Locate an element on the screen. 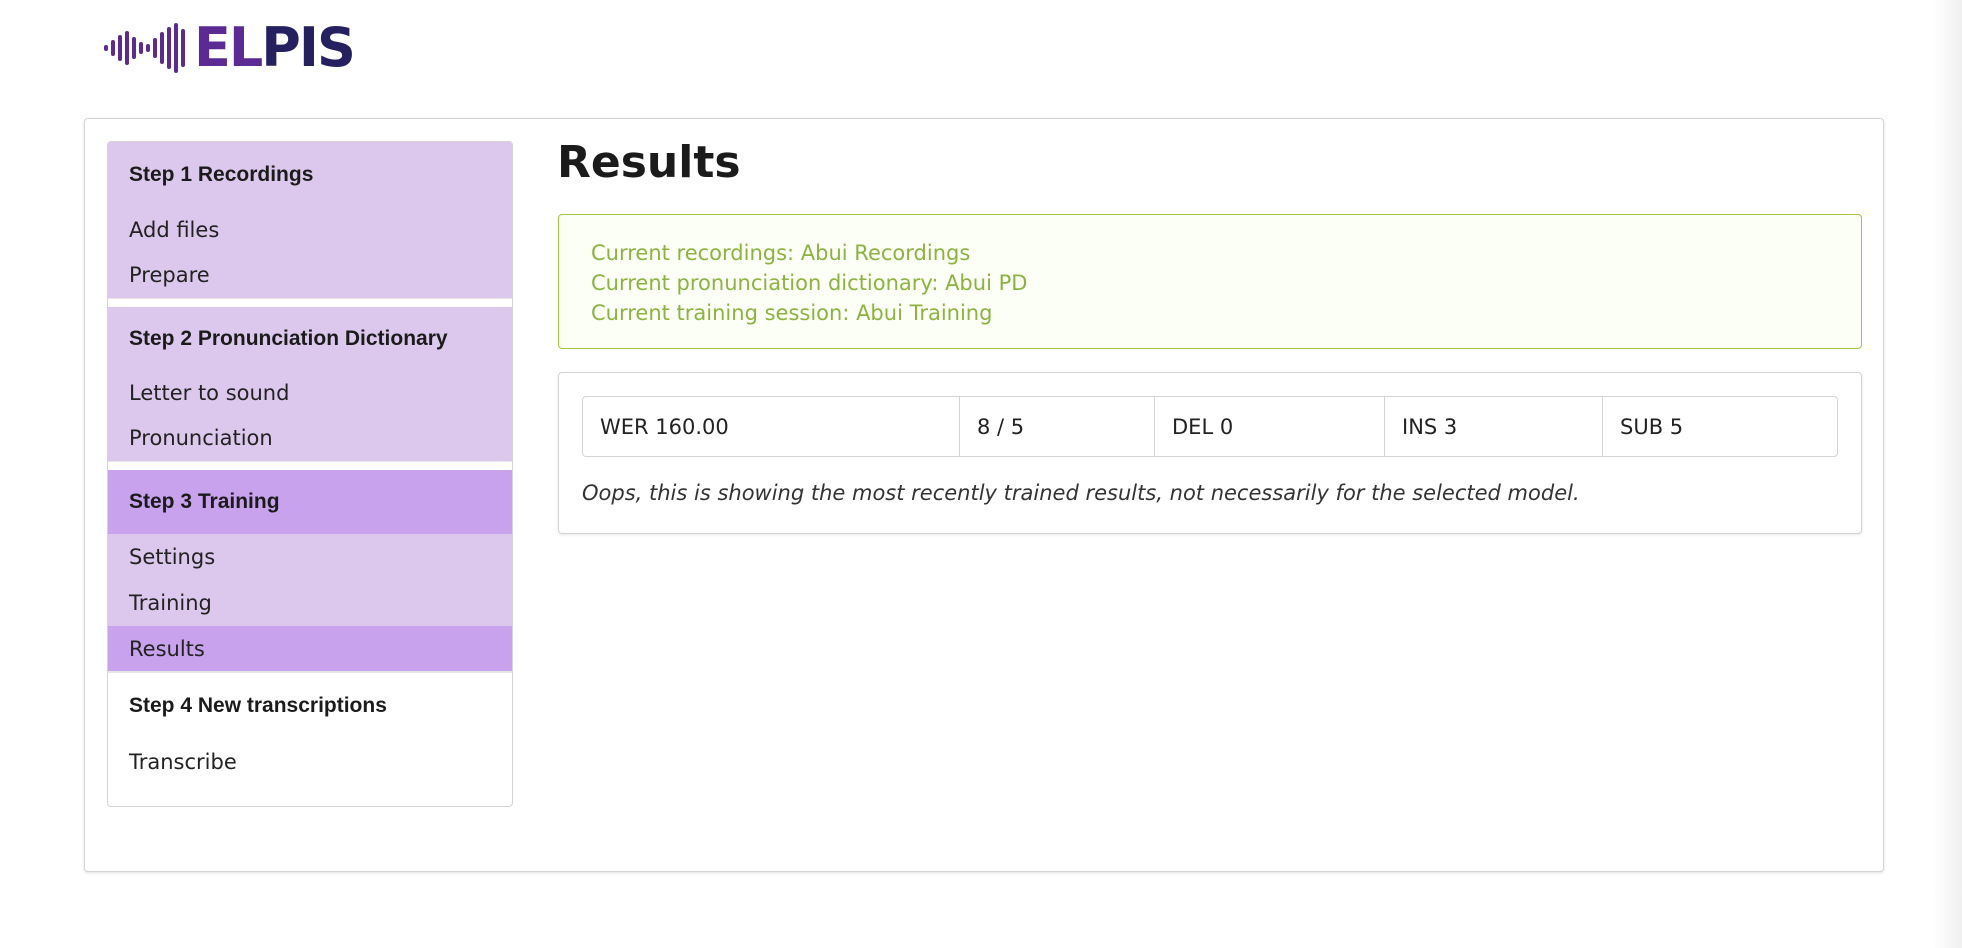  step-4-section: Step 4 New transcriptions Transcribe is located at coordinates (310, 728).